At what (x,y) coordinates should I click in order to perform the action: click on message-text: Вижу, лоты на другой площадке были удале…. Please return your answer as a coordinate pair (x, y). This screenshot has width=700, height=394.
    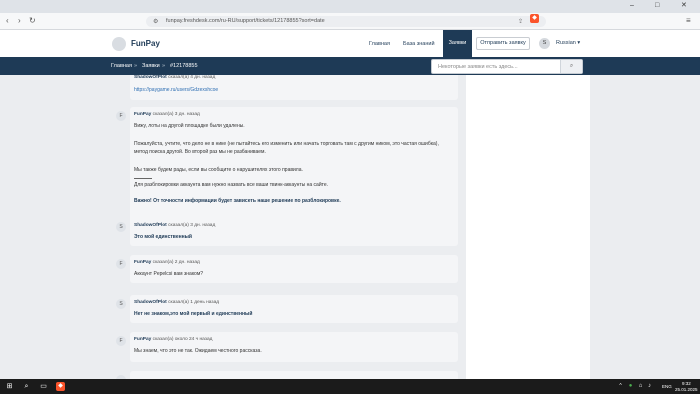
    Looking at the image, I should click on (189, 126).